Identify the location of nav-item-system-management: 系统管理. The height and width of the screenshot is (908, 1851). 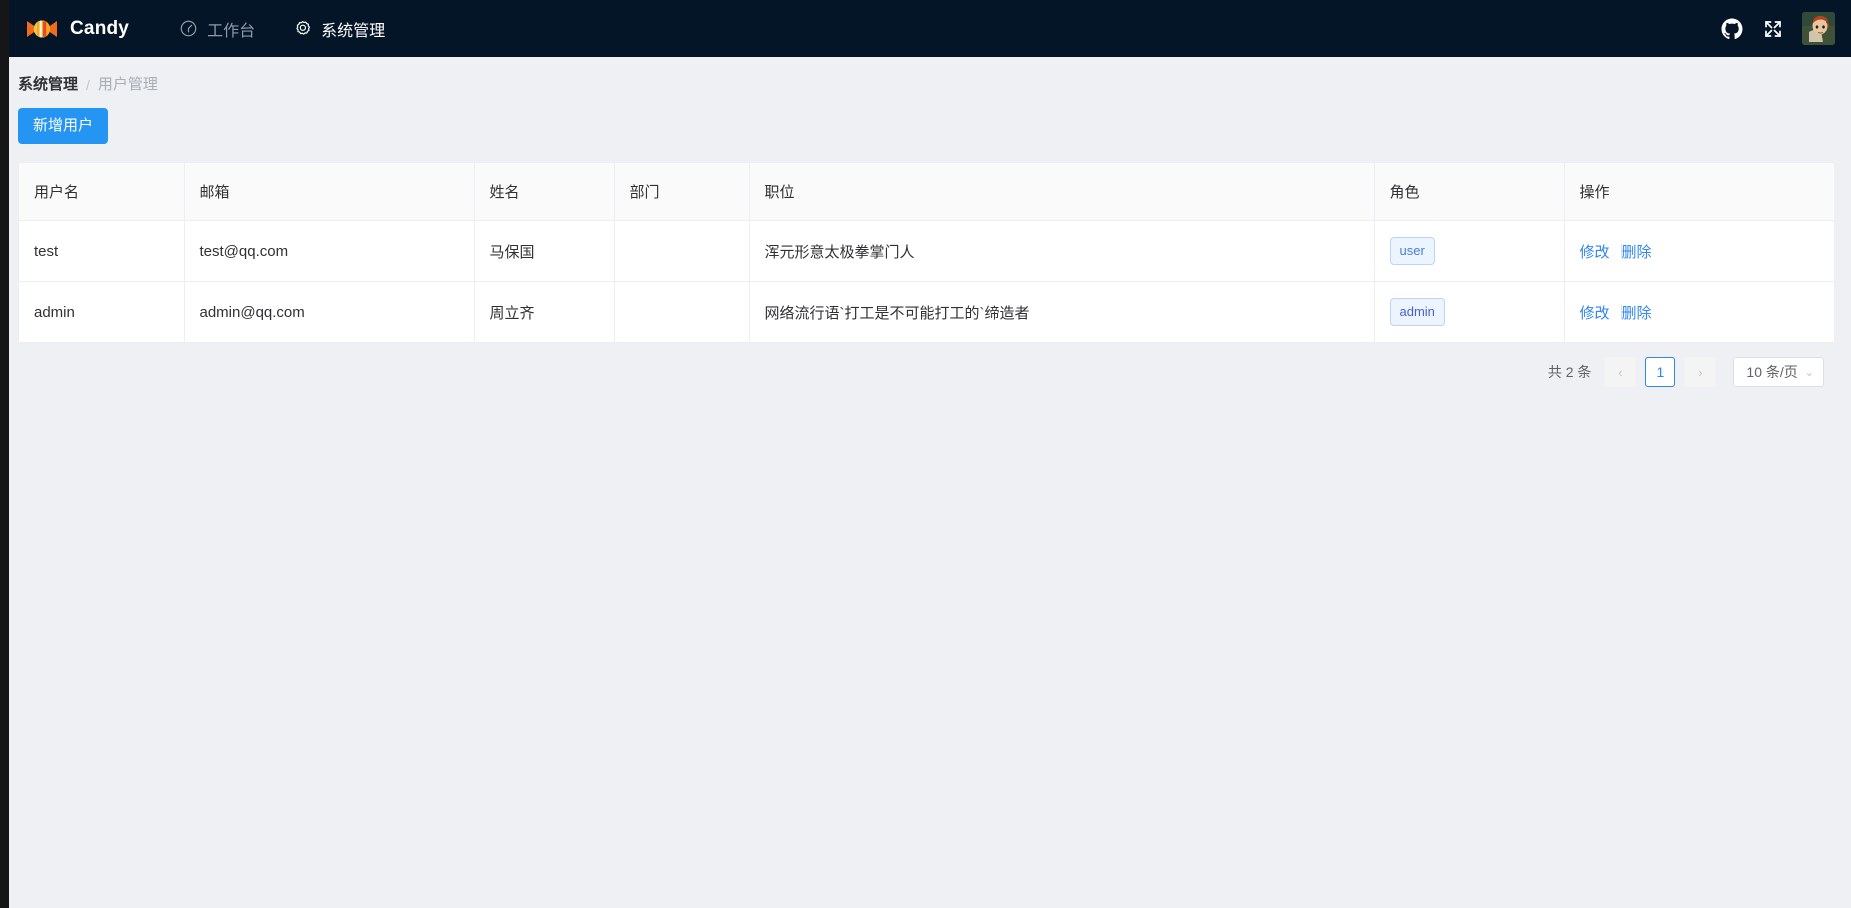
(339, 29).